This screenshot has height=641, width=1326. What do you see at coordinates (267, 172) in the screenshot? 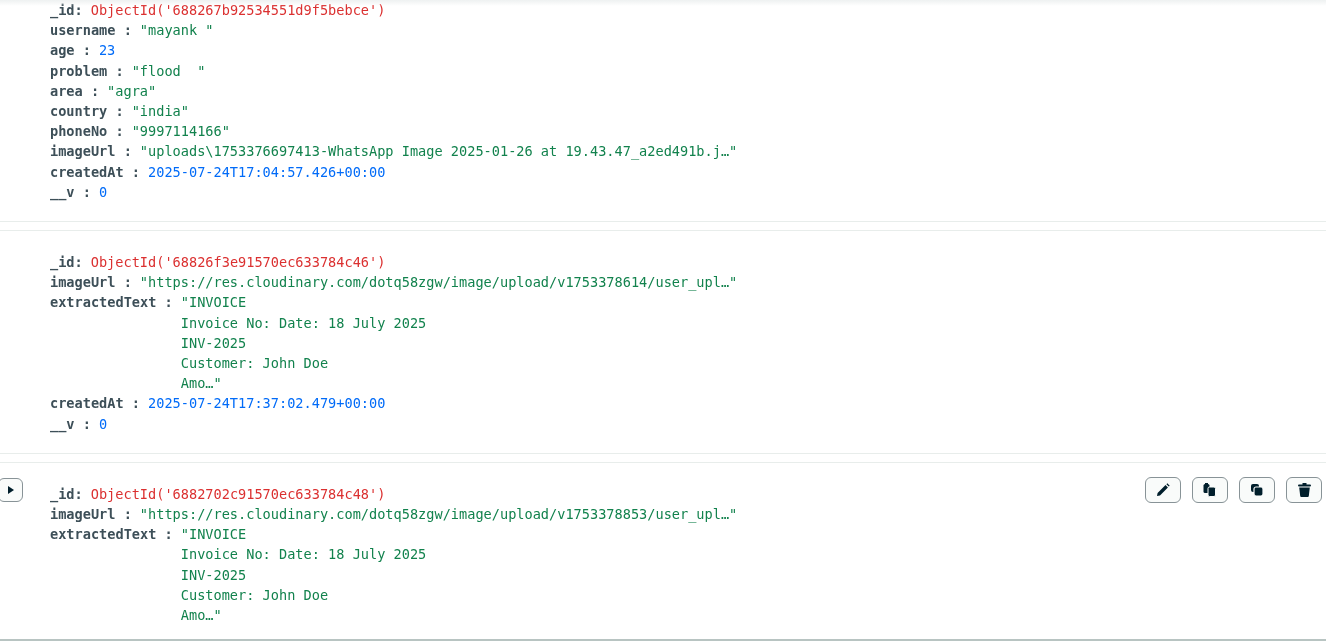
I see `field-value: 2025-07-24T17:04:57.426+00:00` at bounding box center [267, 172].